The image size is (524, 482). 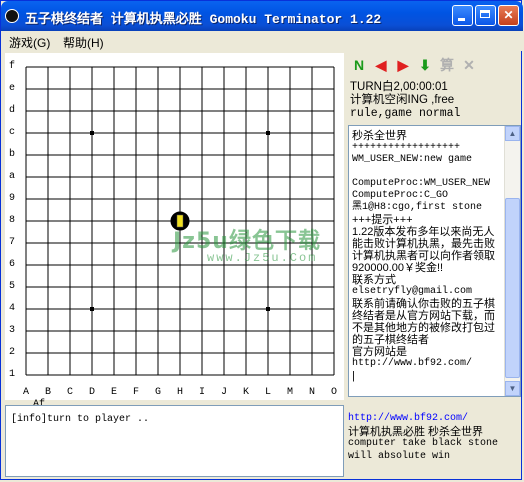 I want to click on scroll-down-button: ▼, so click(x=512, y=388).